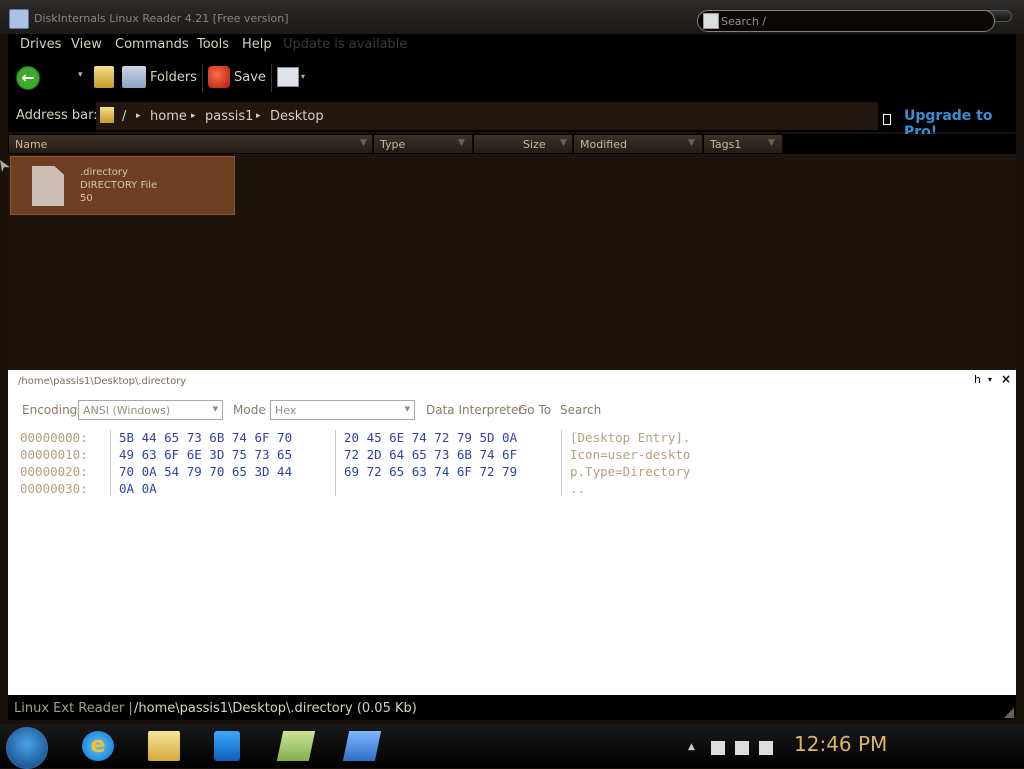 The width and height of the screenshot is (1024, 769). What do you see at coordinates (577, 488) in the screenshot?
I see `hex-ascii: ..` at bounding box center [577, 488].